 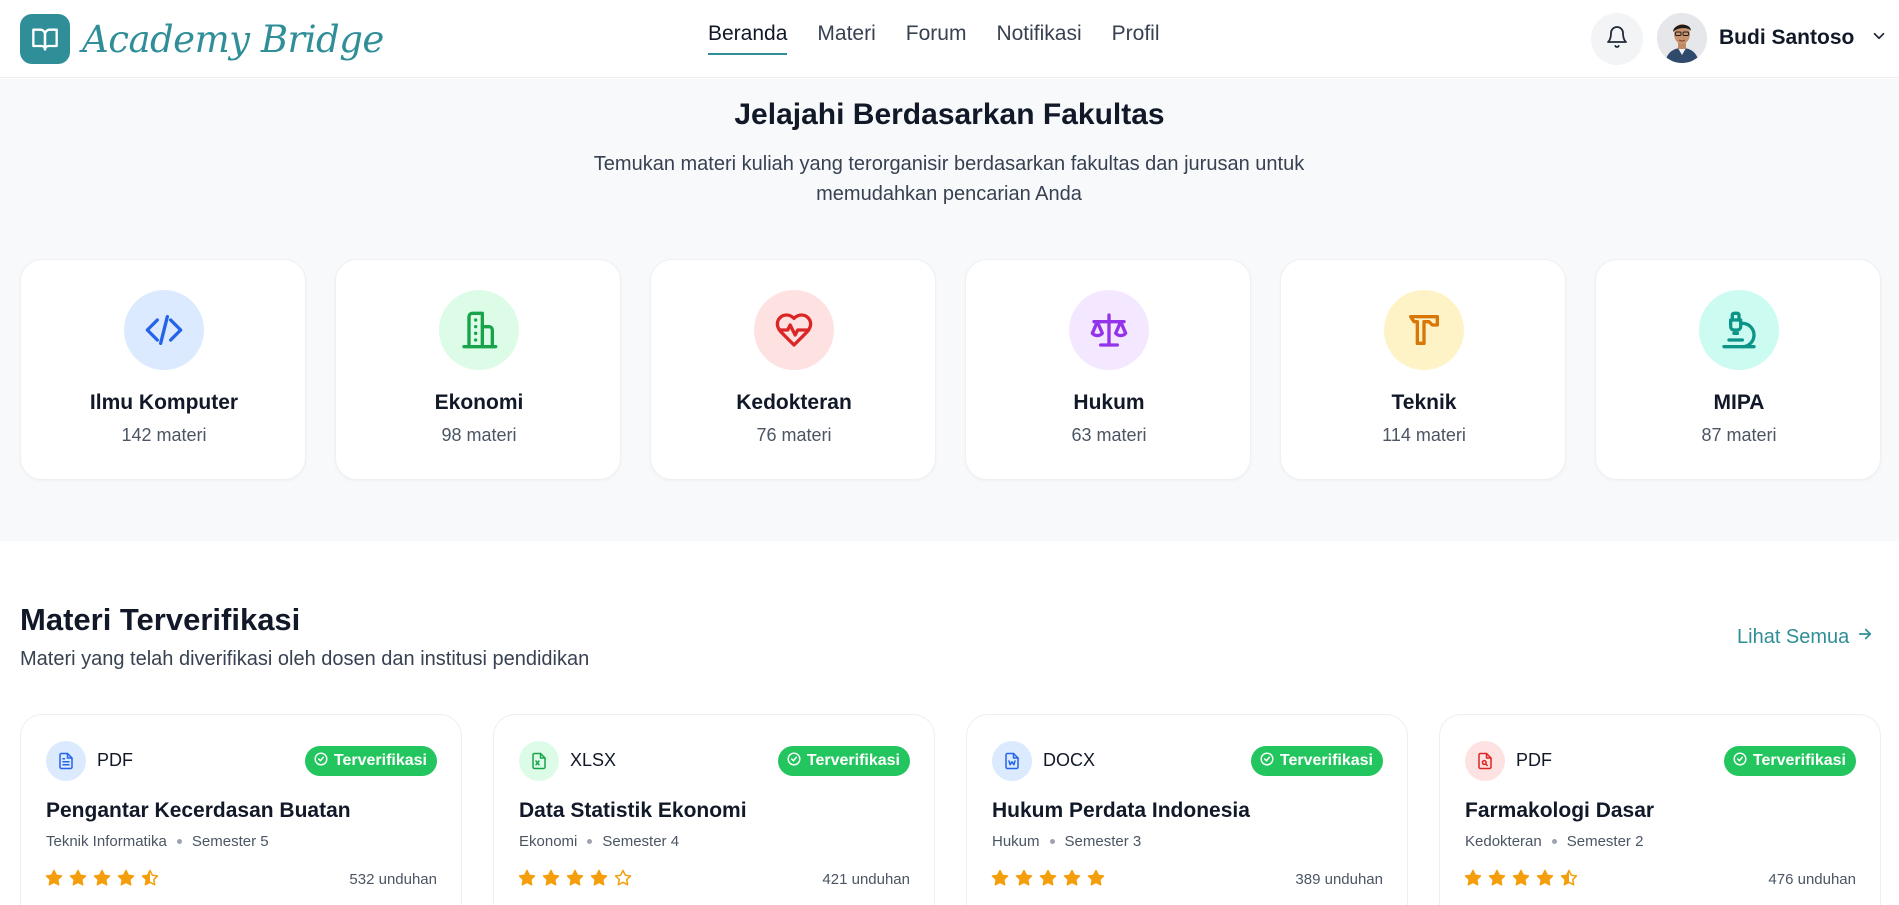 I want to click on faculty-card-kedokteran: Kedokteran 76 materi, so click(x=793, y=369).